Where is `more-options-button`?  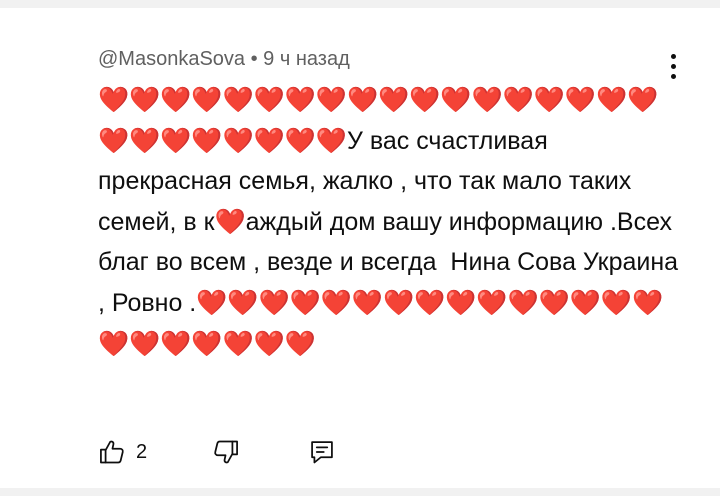
more-options-button is located at coordinates (673, 66).